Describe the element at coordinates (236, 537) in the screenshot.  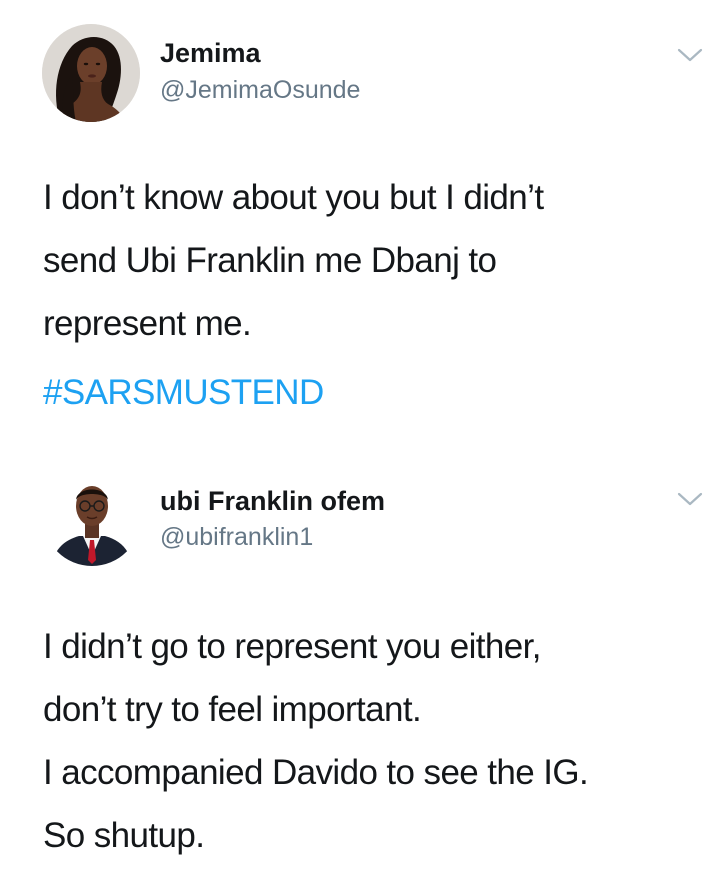
I see `author-handle: @ubifranklin1` at that location.